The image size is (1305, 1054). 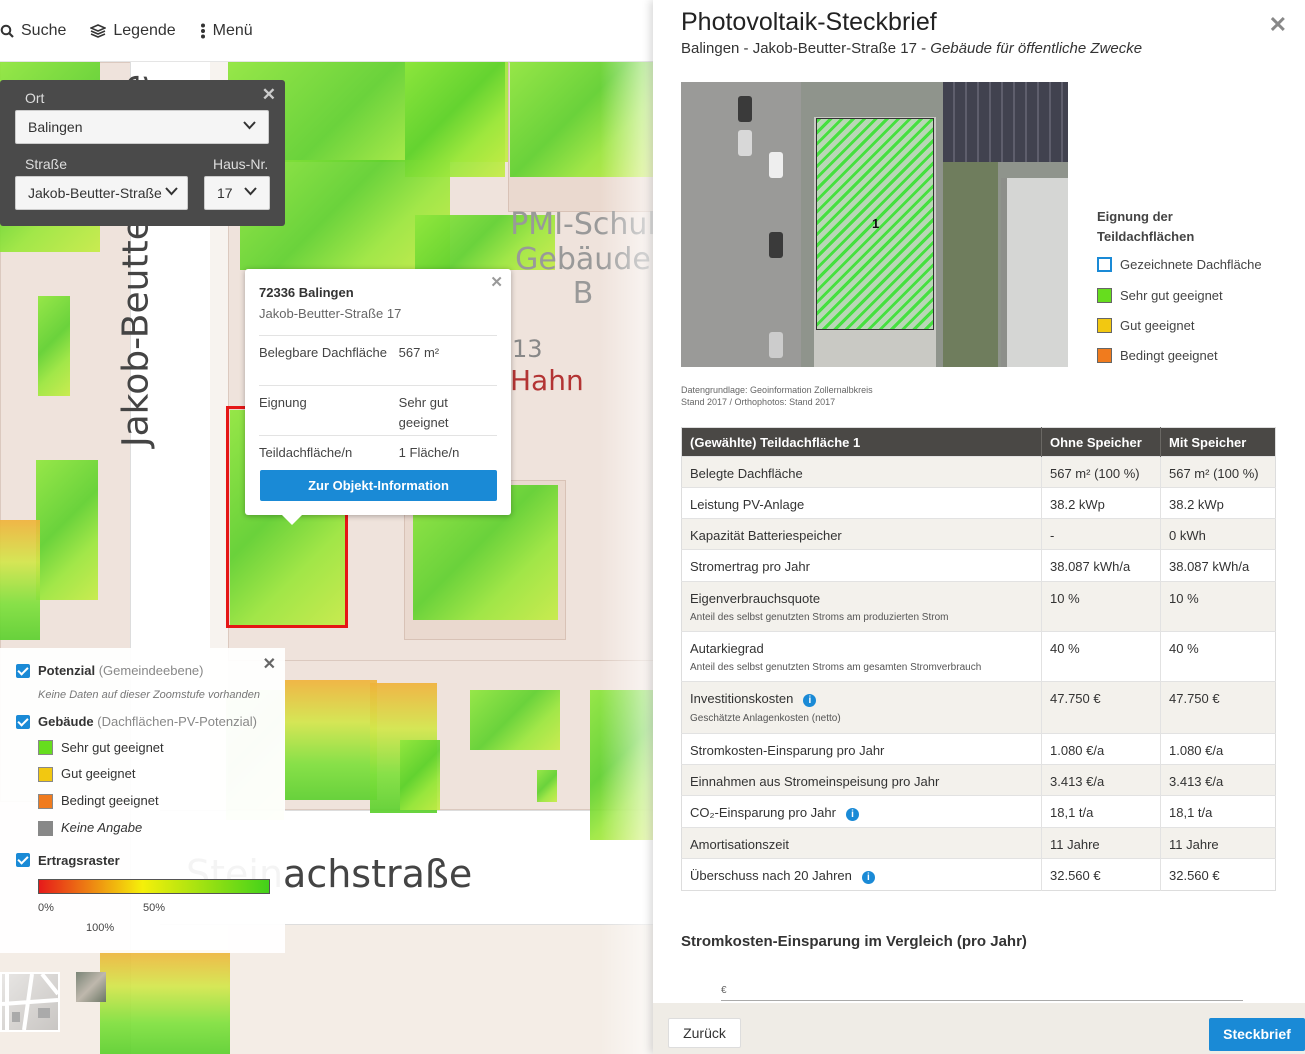 What do you see at coordinates (1145, 325) in the screenshot?
I see `legend-item: Gut geeignet` at bounding box center [1145, 325].